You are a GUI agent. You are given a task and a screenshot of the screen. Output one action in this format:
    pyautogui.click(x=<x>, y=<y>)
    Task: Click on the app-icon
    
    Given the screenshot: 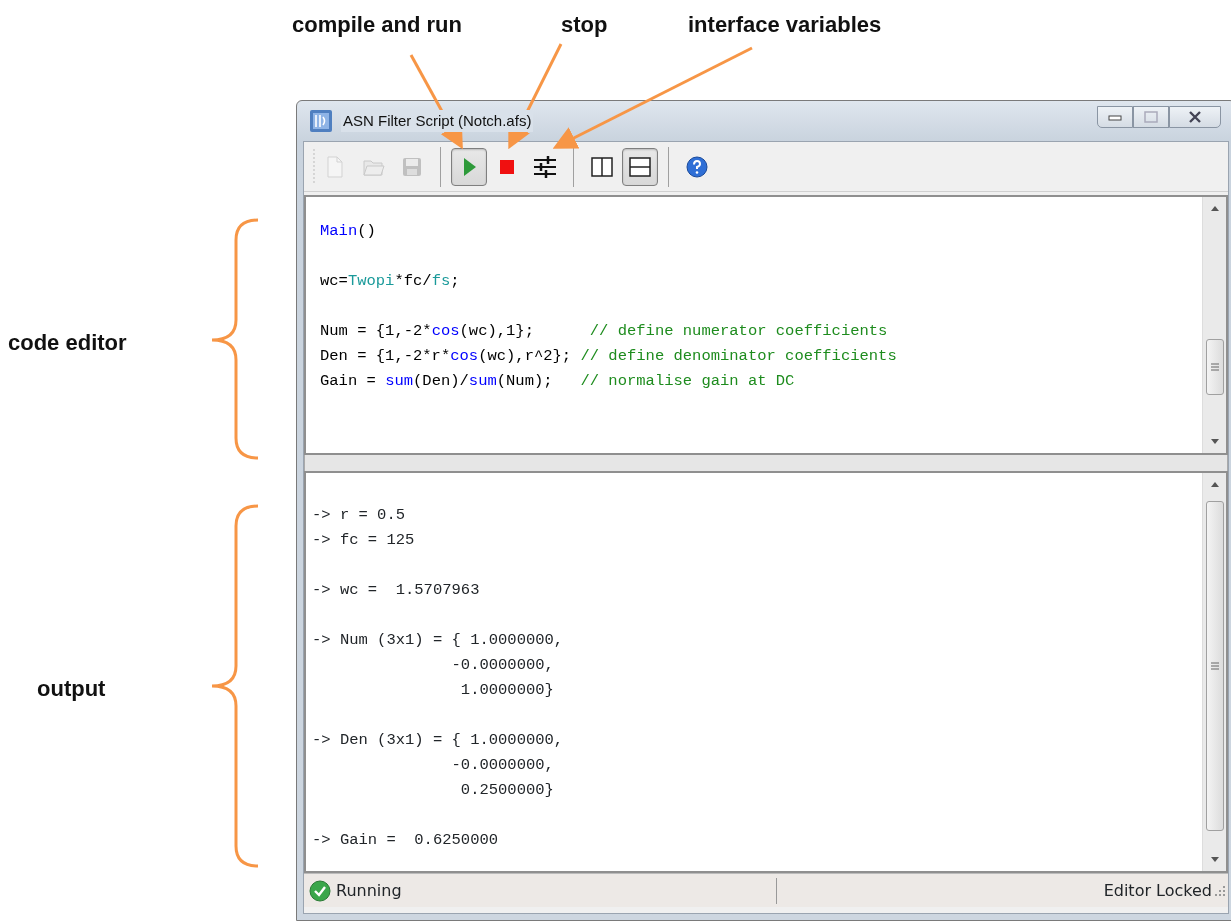 What is the action you would take?
    pyautogui.click(x=321, y=121)
    